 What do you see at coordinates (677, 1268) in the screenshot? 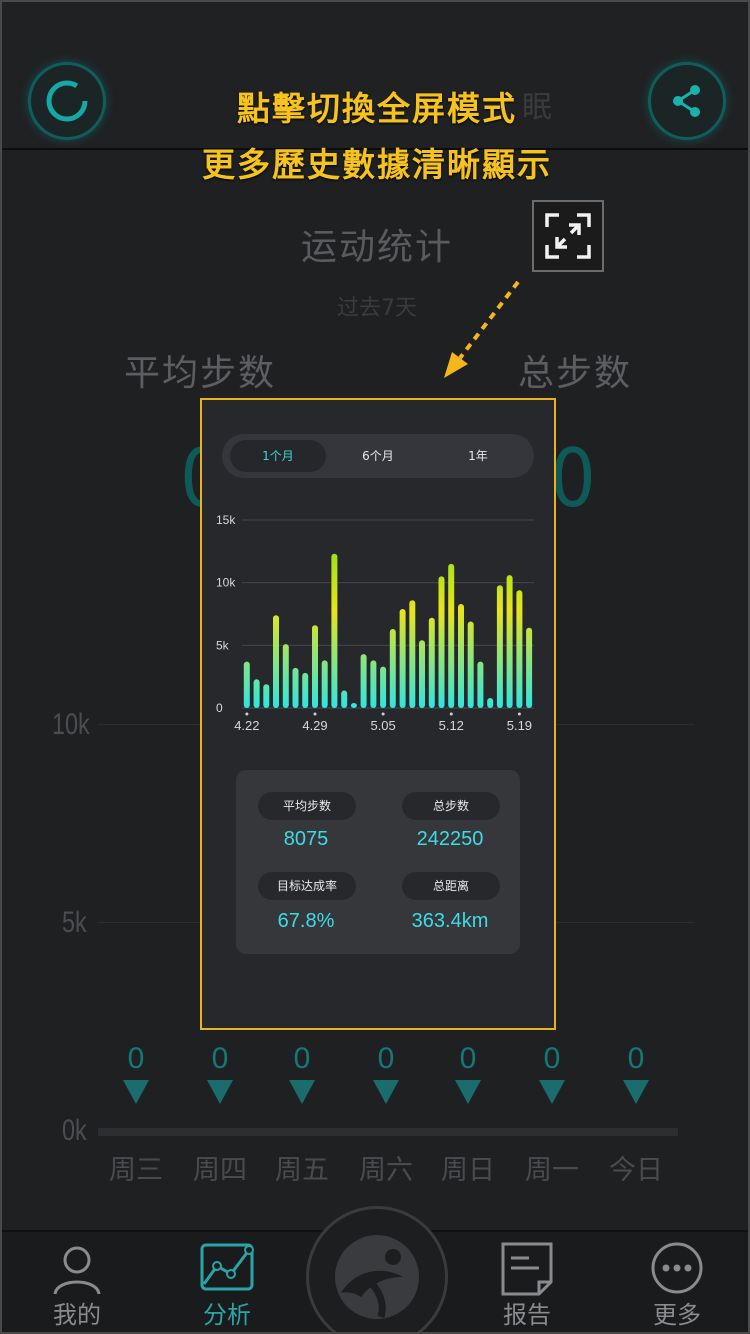
I see `more-dots-icon` at bounding box center [677, 1268].